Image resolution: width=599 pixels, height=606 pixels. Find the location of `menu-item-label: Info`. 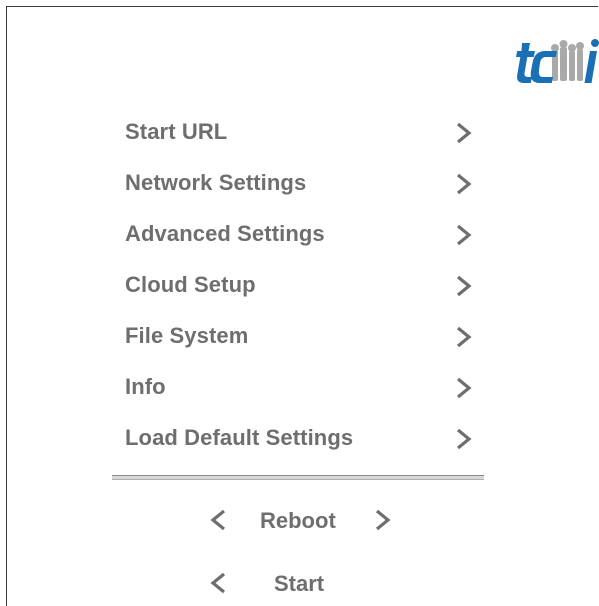

menu-item-label: Info is located at coordinates (145, 386).